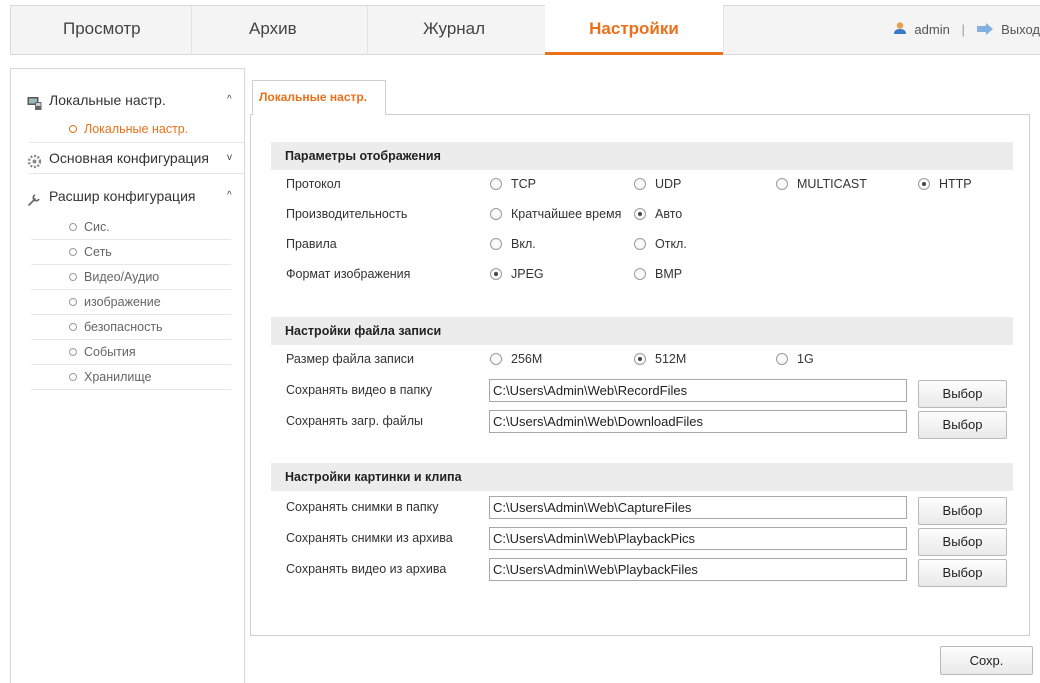  Describe the element at coordinates (355, 421) in the screenshot. I see `download-folder-label: Сохранять загр. файлы` at that location.